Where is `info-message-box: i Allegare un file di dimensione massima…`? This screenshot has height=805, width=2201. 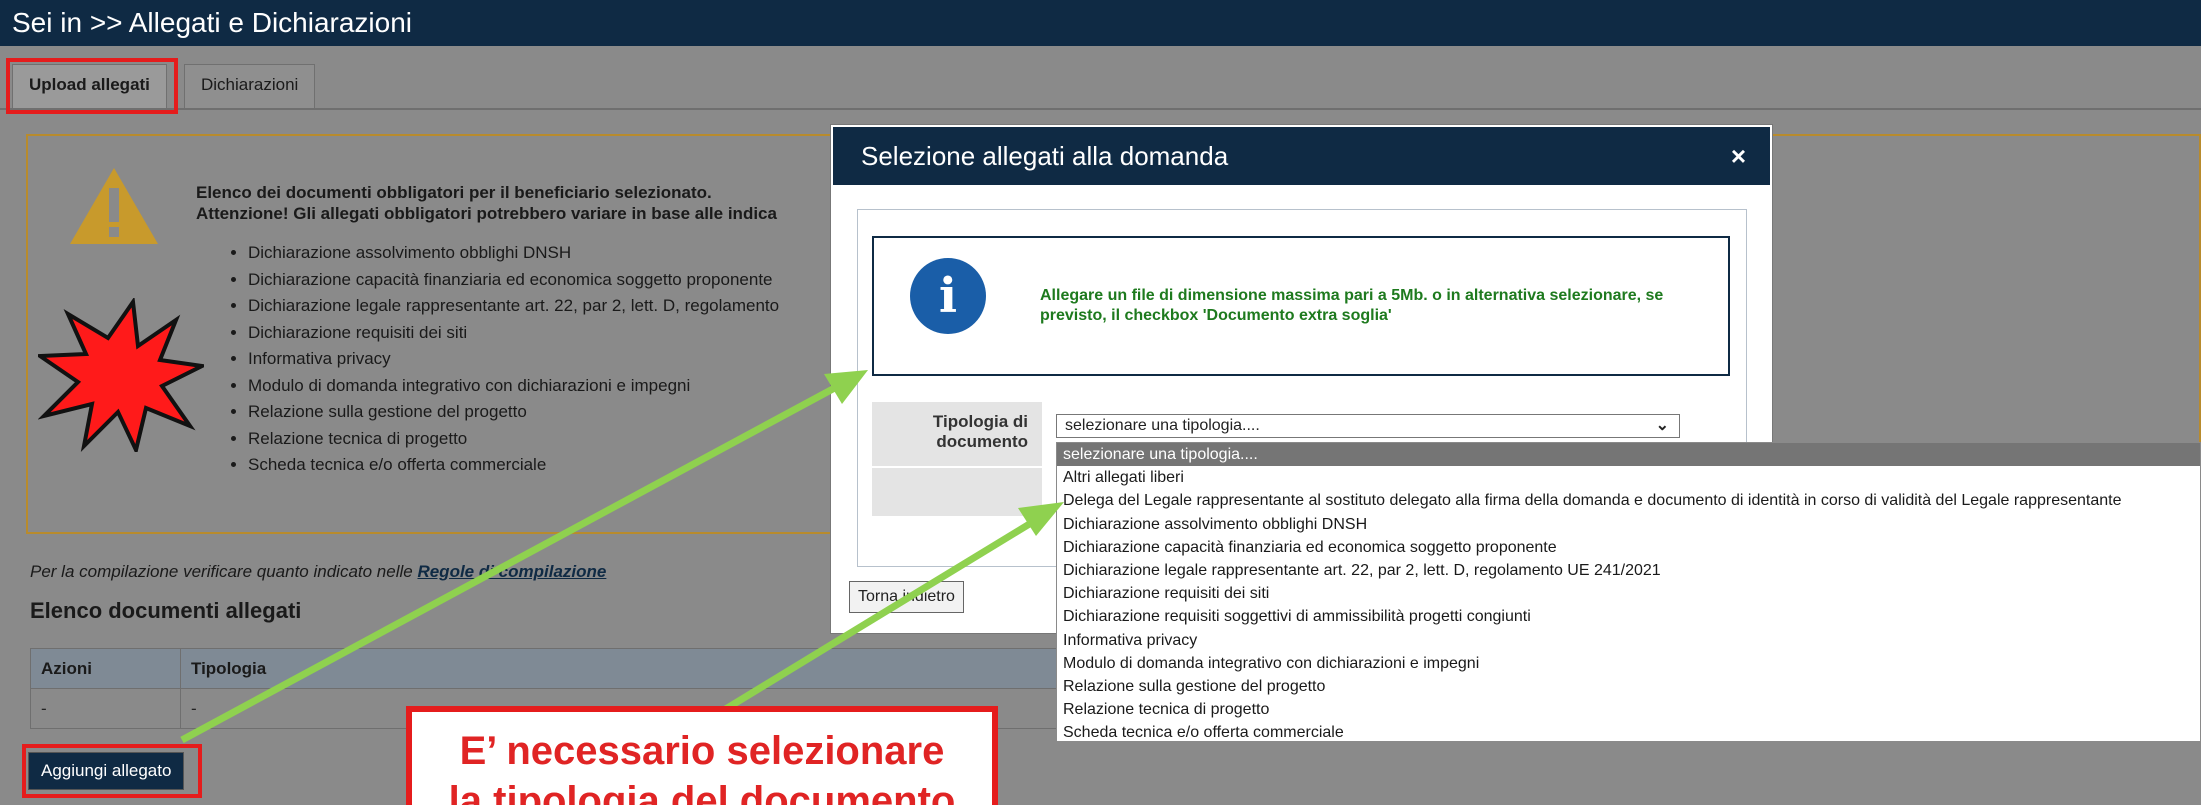
info-message-box: i Allegare un file di dimensione massima… is located at coordinates (1301, 306).